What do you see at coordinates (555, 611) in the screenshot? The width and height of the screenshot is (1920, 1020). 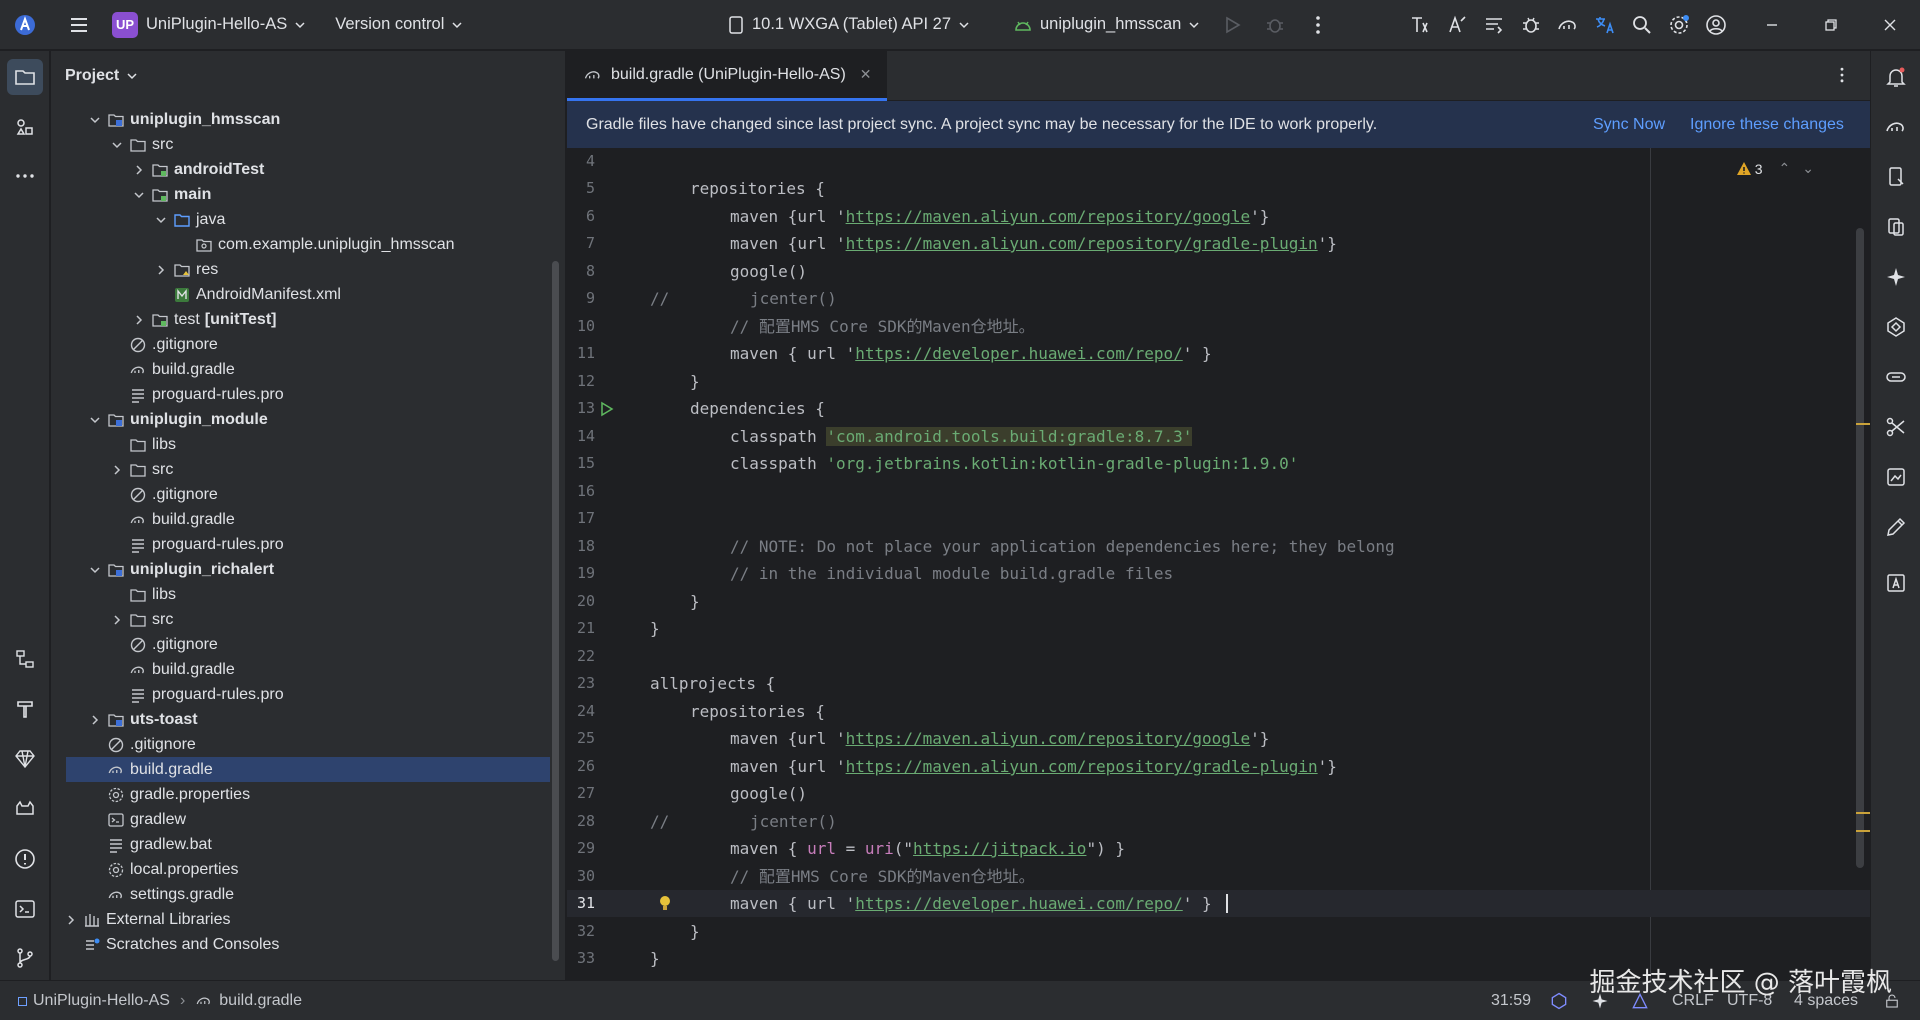 I see `project-tree-scrollbar` at bounding box center [555, 611].